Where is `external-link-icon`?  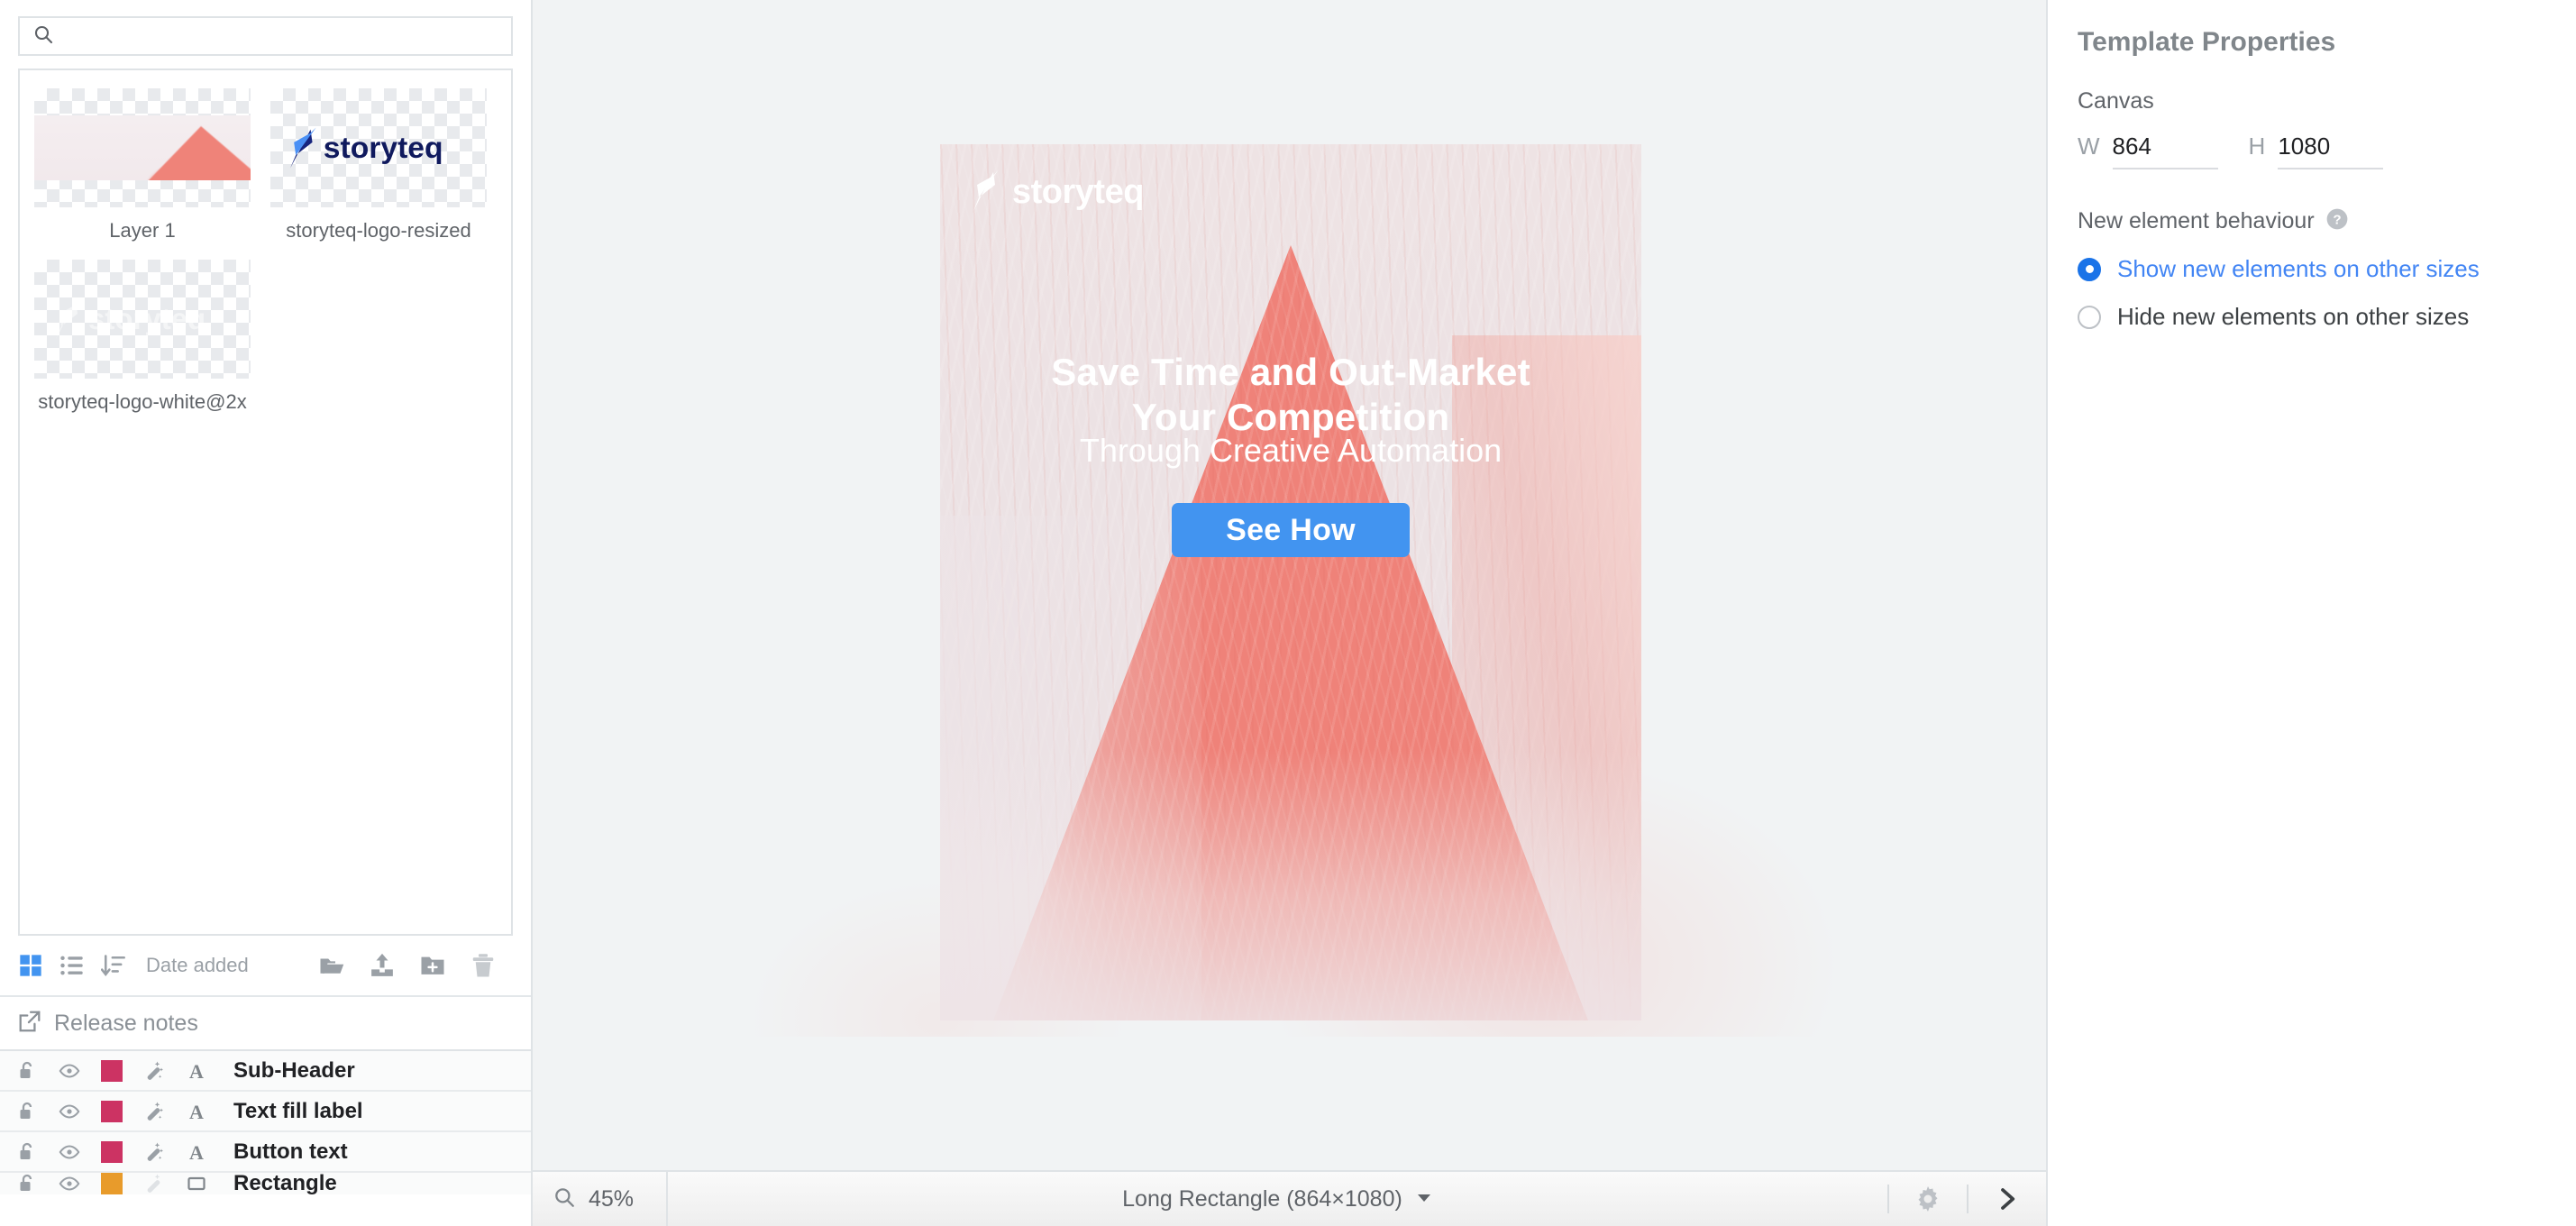
external-link-icon is located at coordinates (29, 1024).